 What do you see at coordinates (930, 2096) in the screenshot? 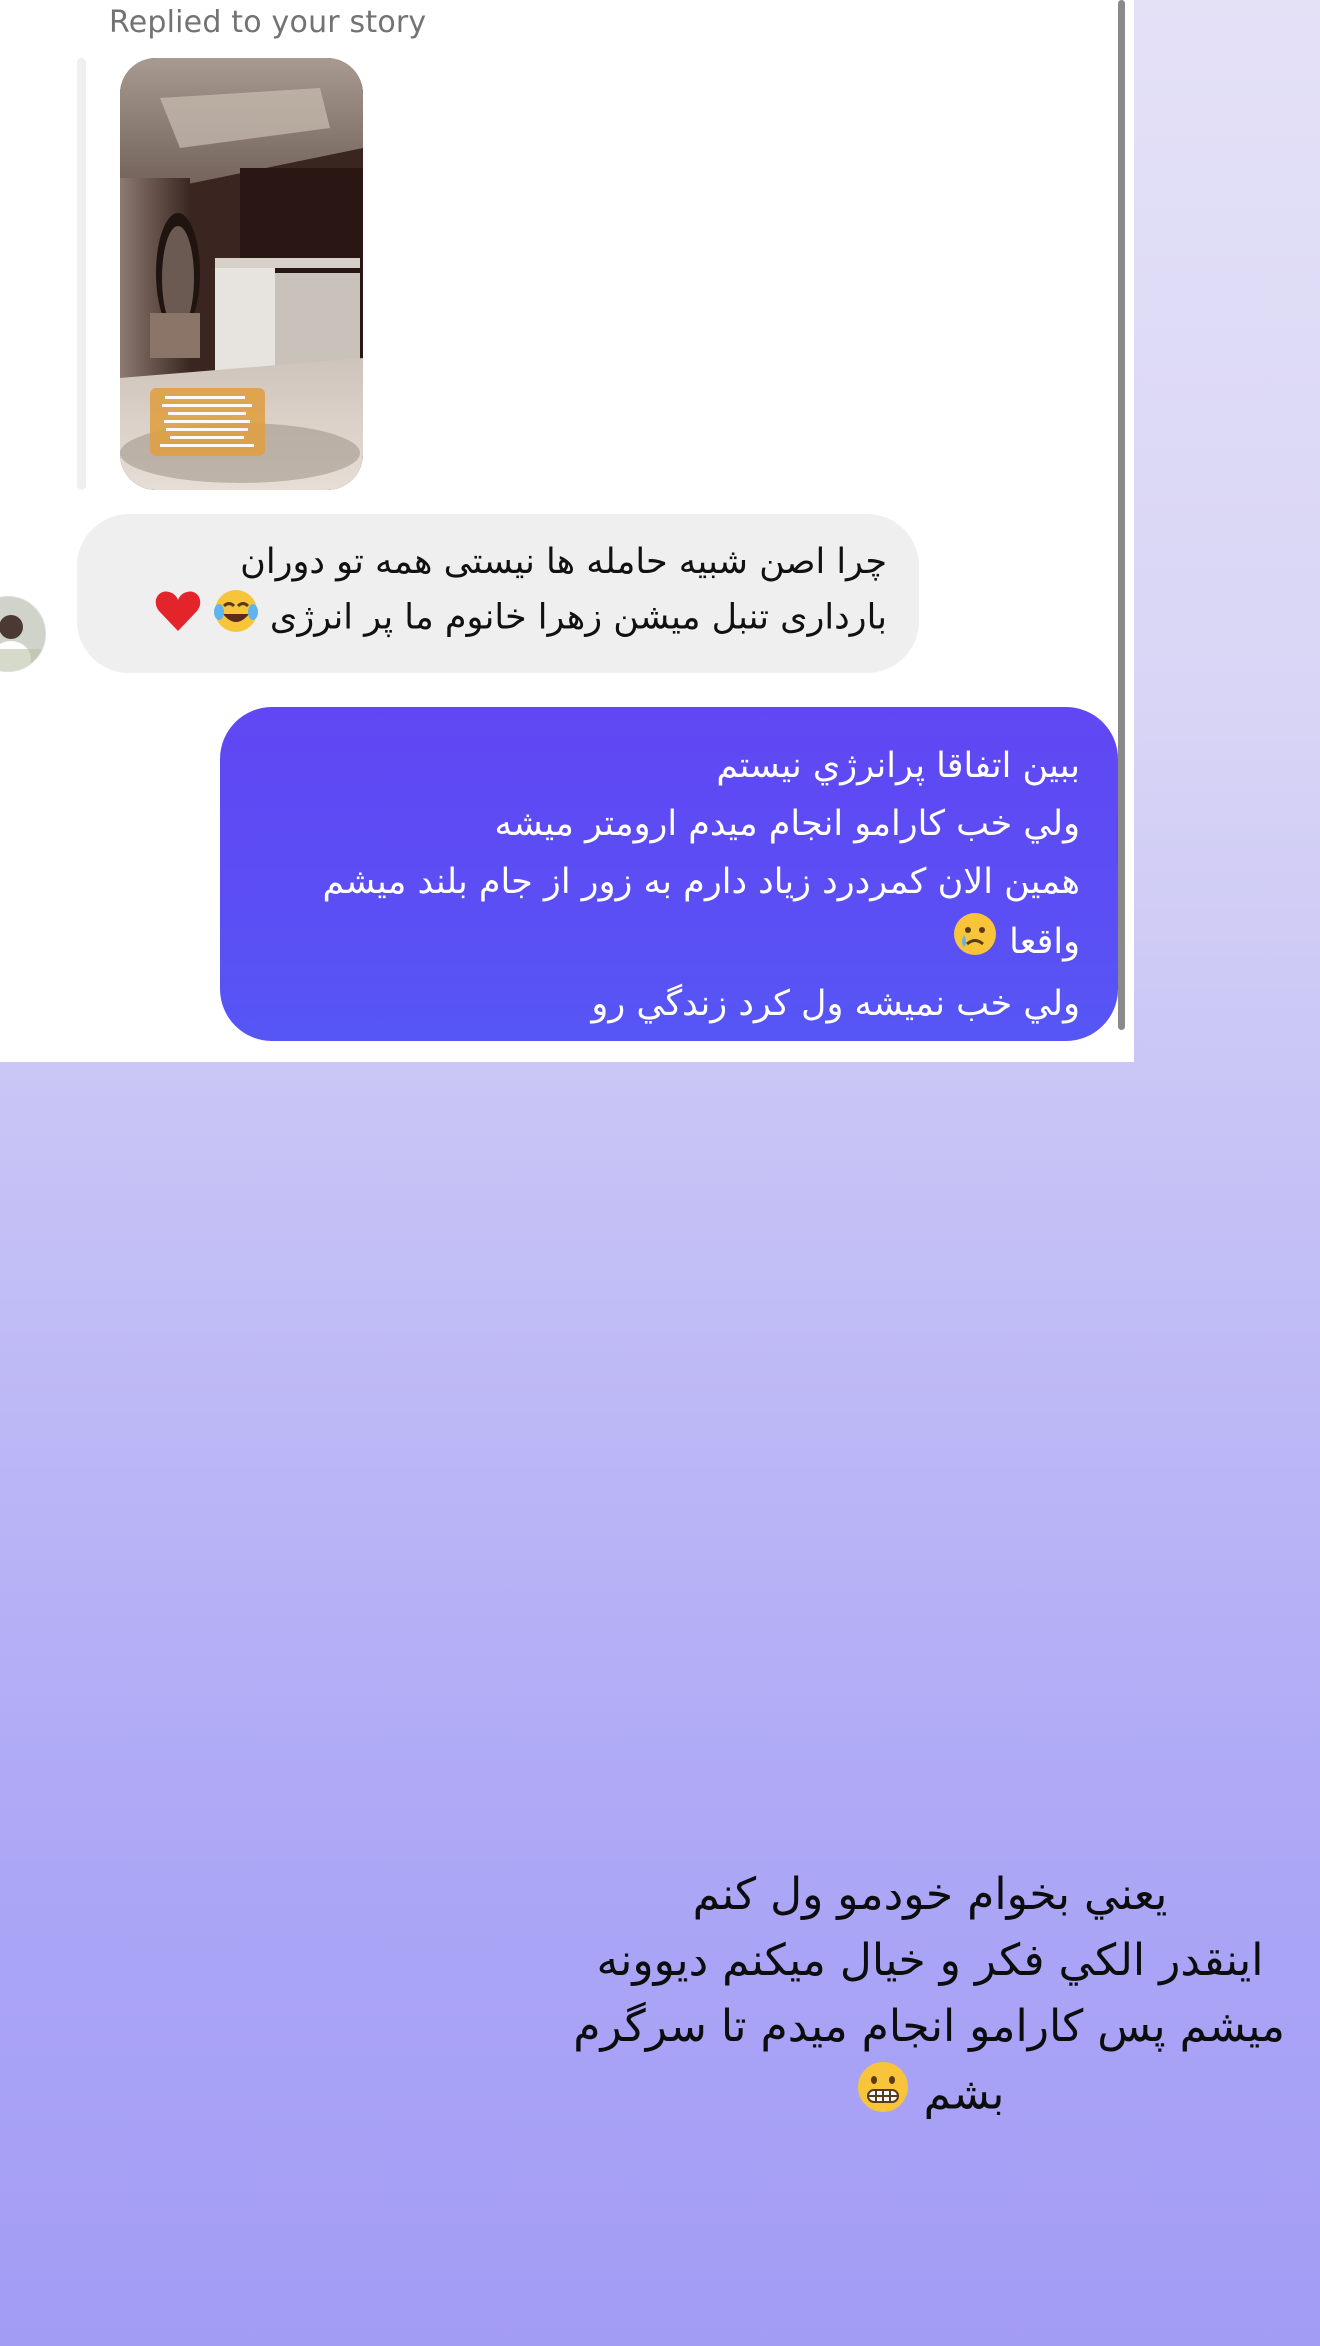
I see `caption-line: بشم` at bounding box center [930, 2096].